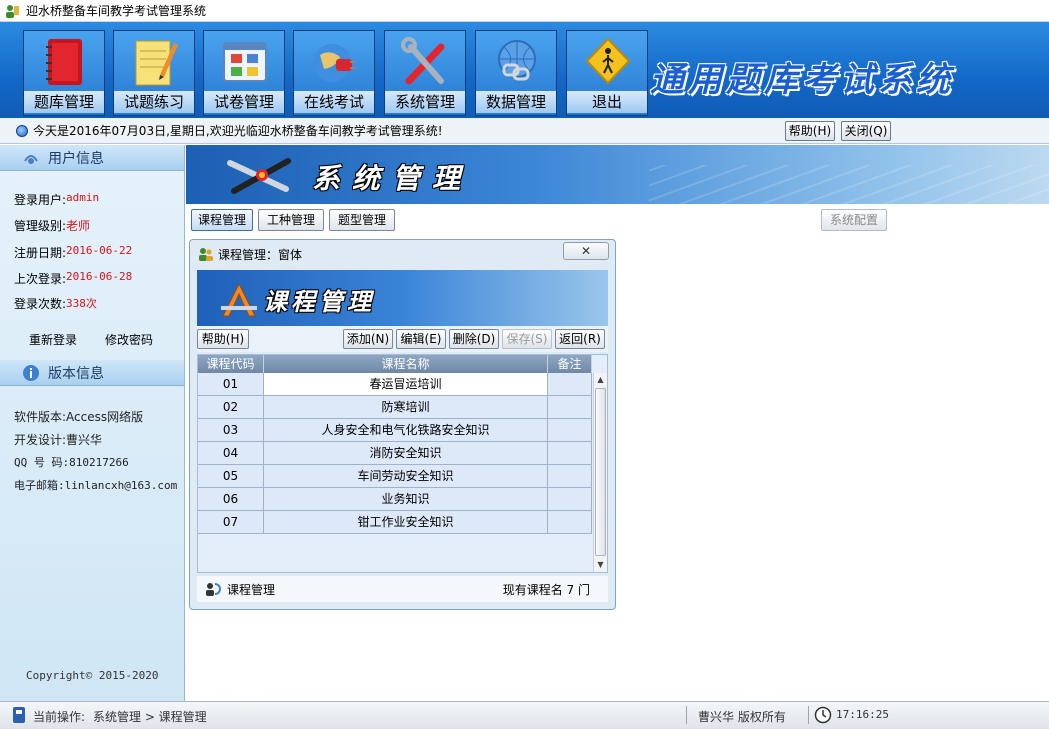  What do you see at coordinates (19, 716) in the screenshot?
I see `operation-icon` at bounding box center [19, 716].